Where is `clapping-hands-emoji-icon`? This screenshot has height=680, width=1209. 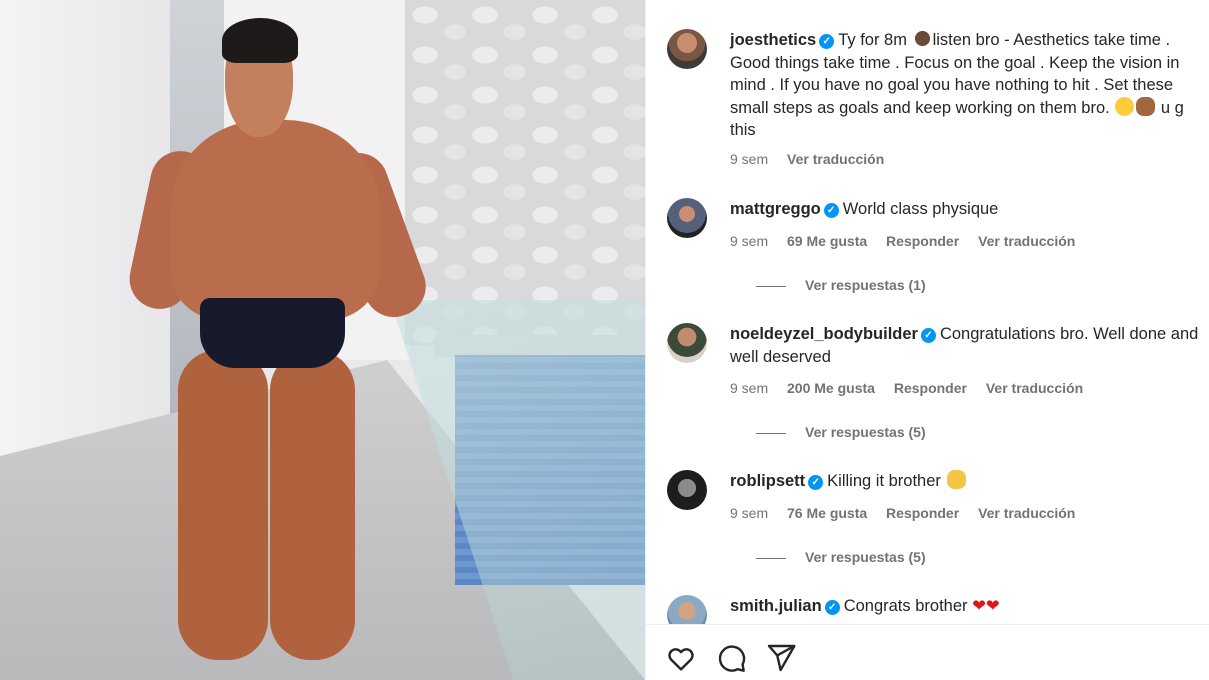 clapping-hands-emoji-icon is located at coordinates (956, 479).